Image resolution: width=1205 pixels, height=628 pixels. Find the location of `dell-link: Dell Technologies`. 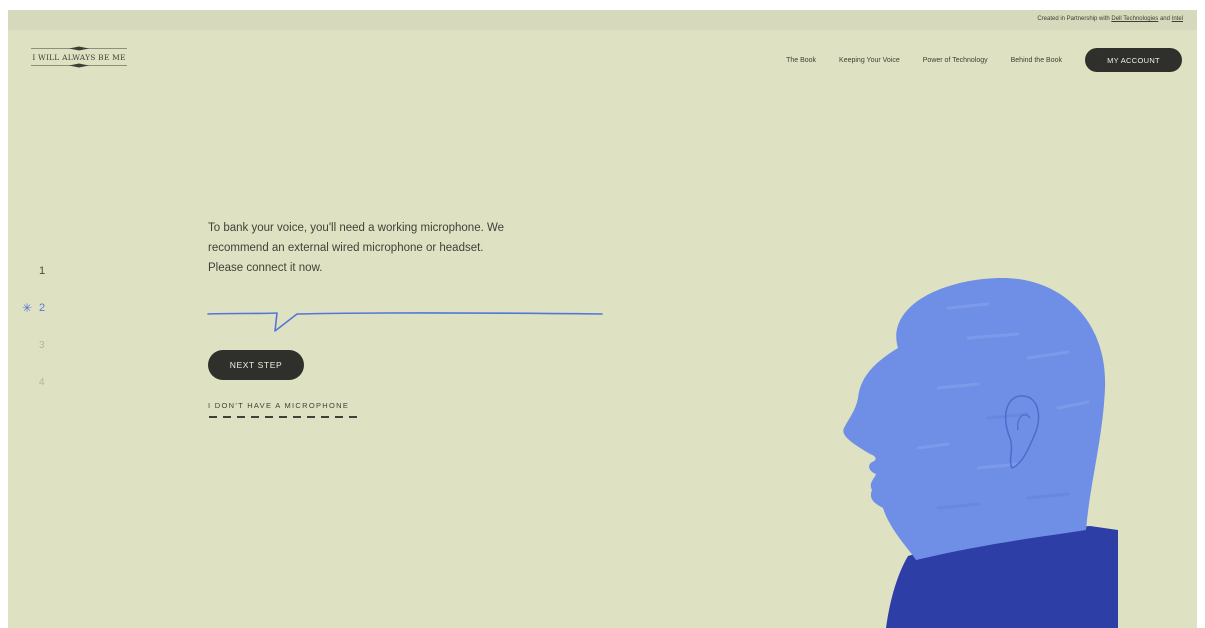

dell-link: Dell Technologies is located at coordinates (1134, 19).